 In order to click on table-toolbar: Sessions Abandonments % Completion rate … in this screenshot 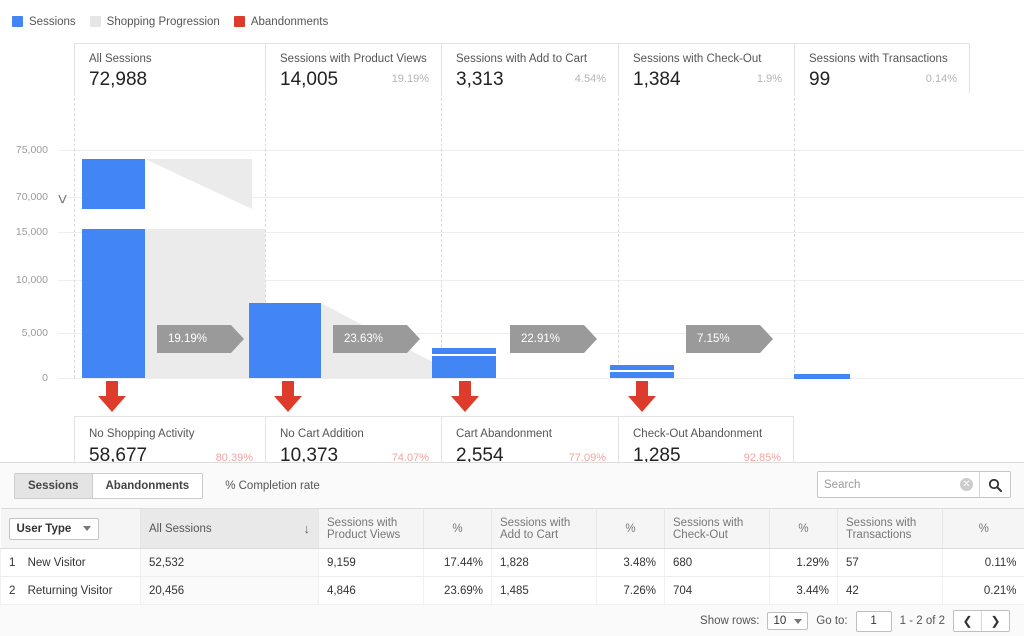, I will do `click(512, 485)`.